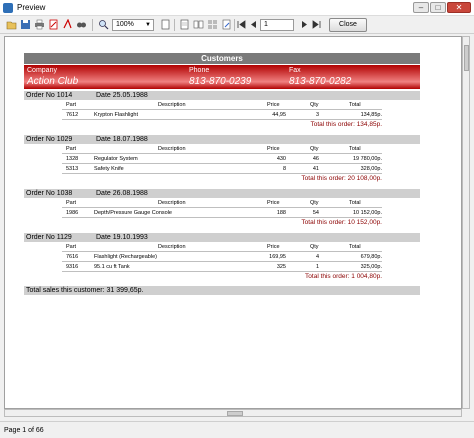 The height and width of the screenshot is (438, 474). Describe the element at coordinates (72, 267) in the screenshot. I see `item-part: 9316` at that location.